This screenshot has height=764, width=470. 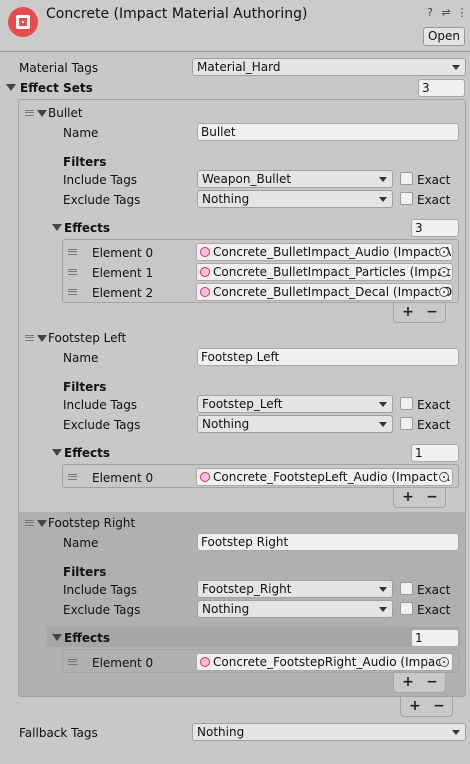 I want to click on remove-effect-set-button: −, so click(x=439, y=706).